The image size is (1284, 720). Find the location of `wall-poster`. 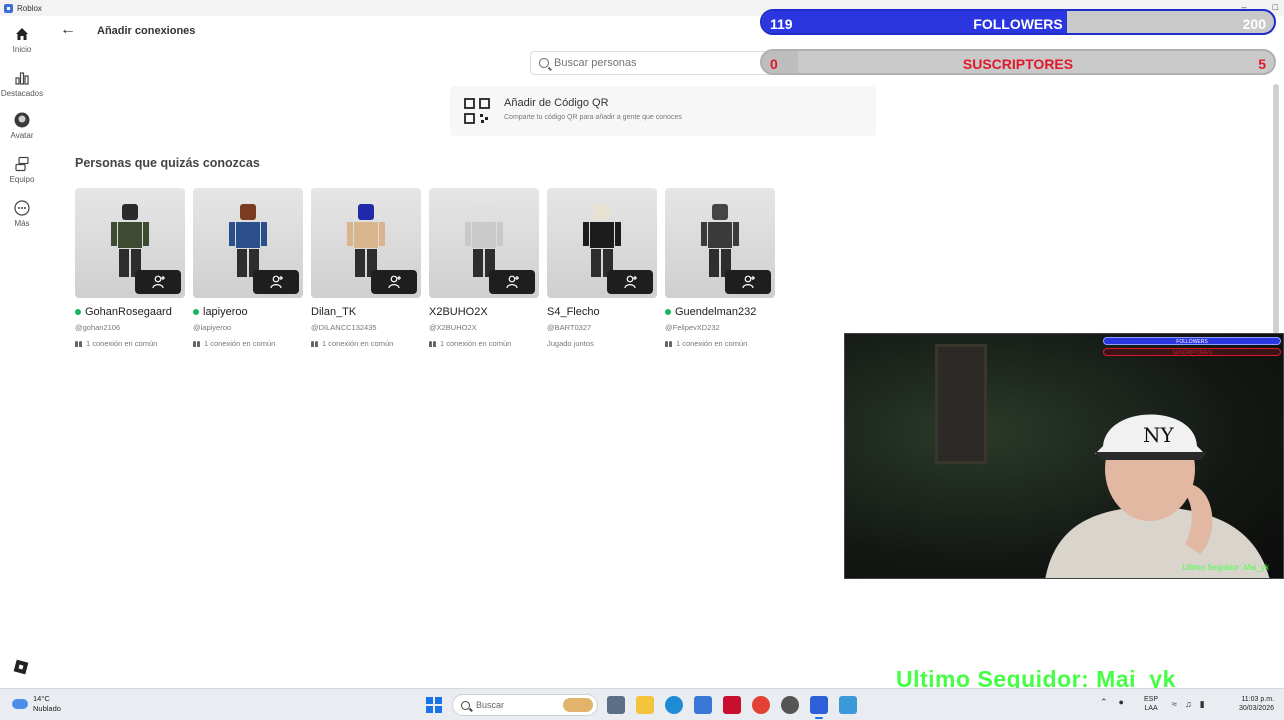

wall-poster is located at coordinates (961, 404).